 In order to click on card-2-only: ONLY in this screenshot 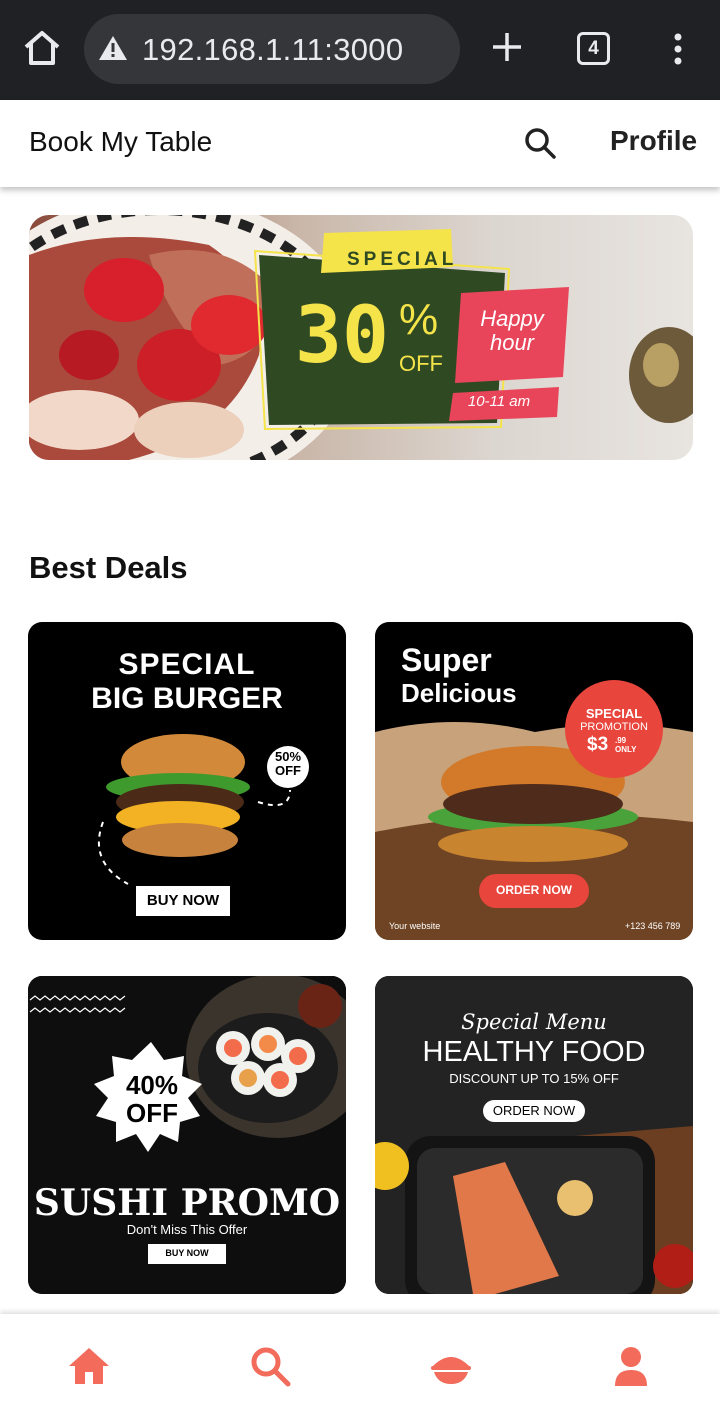, I will do `click(626, 749)`.